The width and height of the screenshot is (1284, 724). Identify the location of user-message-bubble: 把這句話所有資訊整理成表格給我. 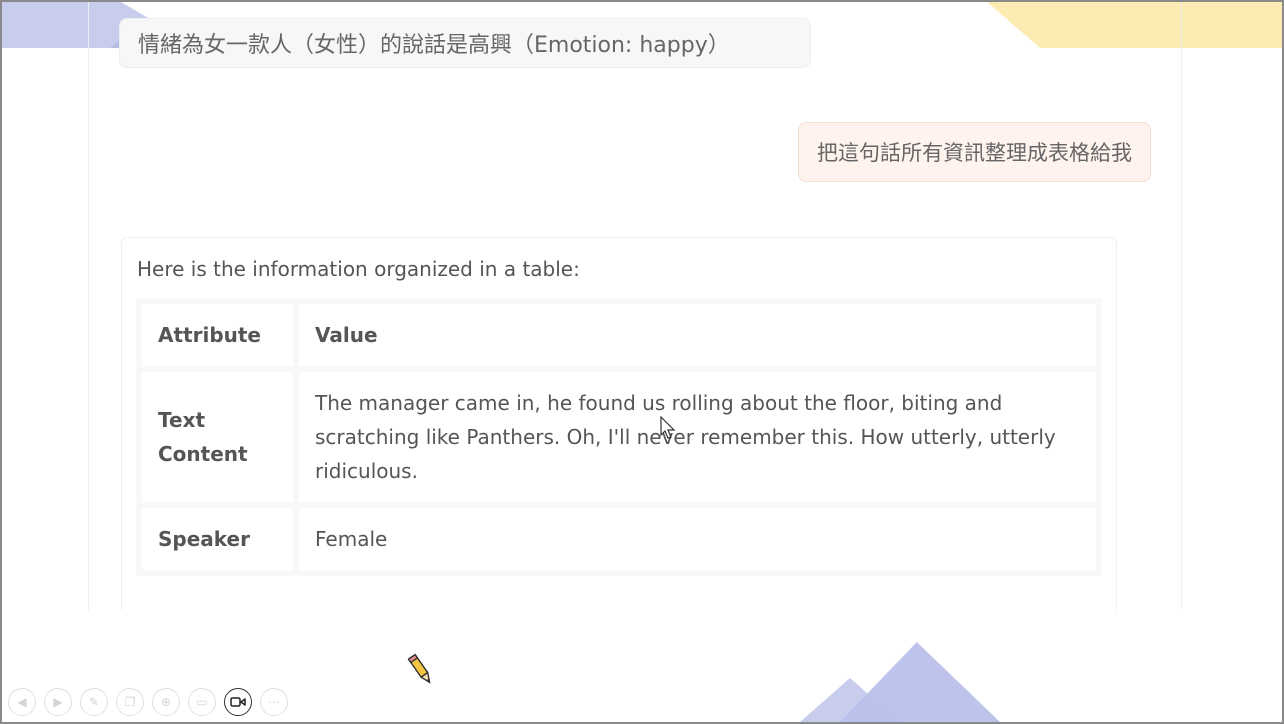
(974, 152).